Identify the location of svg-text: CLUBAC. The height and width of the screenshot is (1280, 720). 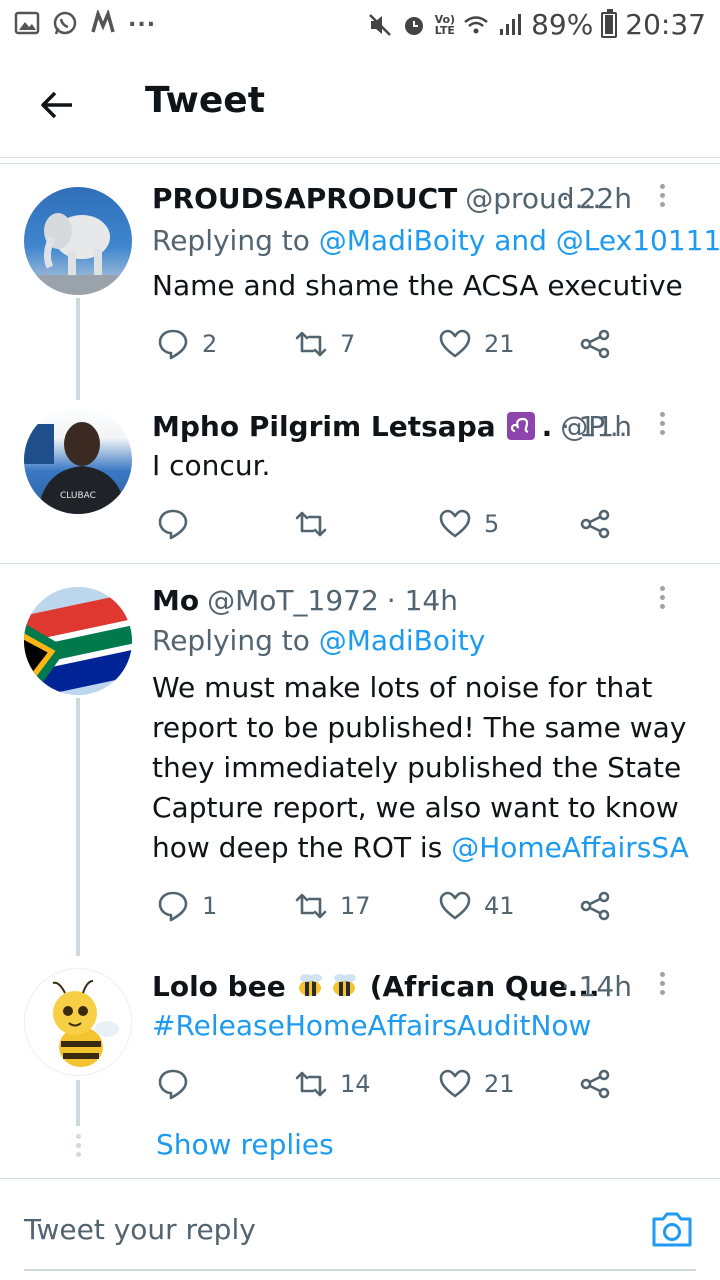
(78, 496).